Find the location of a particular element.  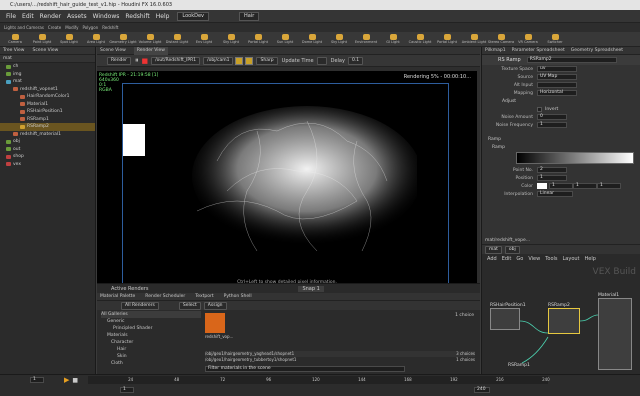

tree-item: redshift_vopnet1 is located at coordinates (47, 90).